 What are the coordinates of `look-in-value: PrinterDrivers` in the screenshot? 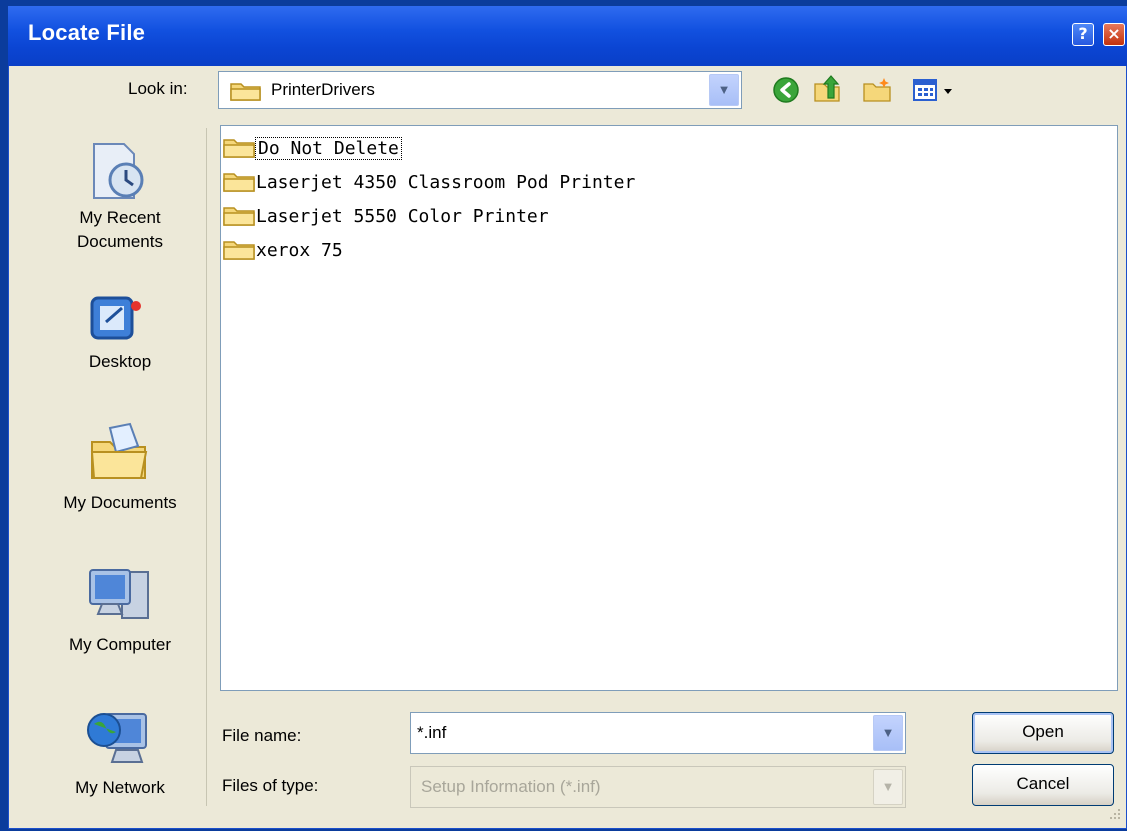 It's located at (323, 89).